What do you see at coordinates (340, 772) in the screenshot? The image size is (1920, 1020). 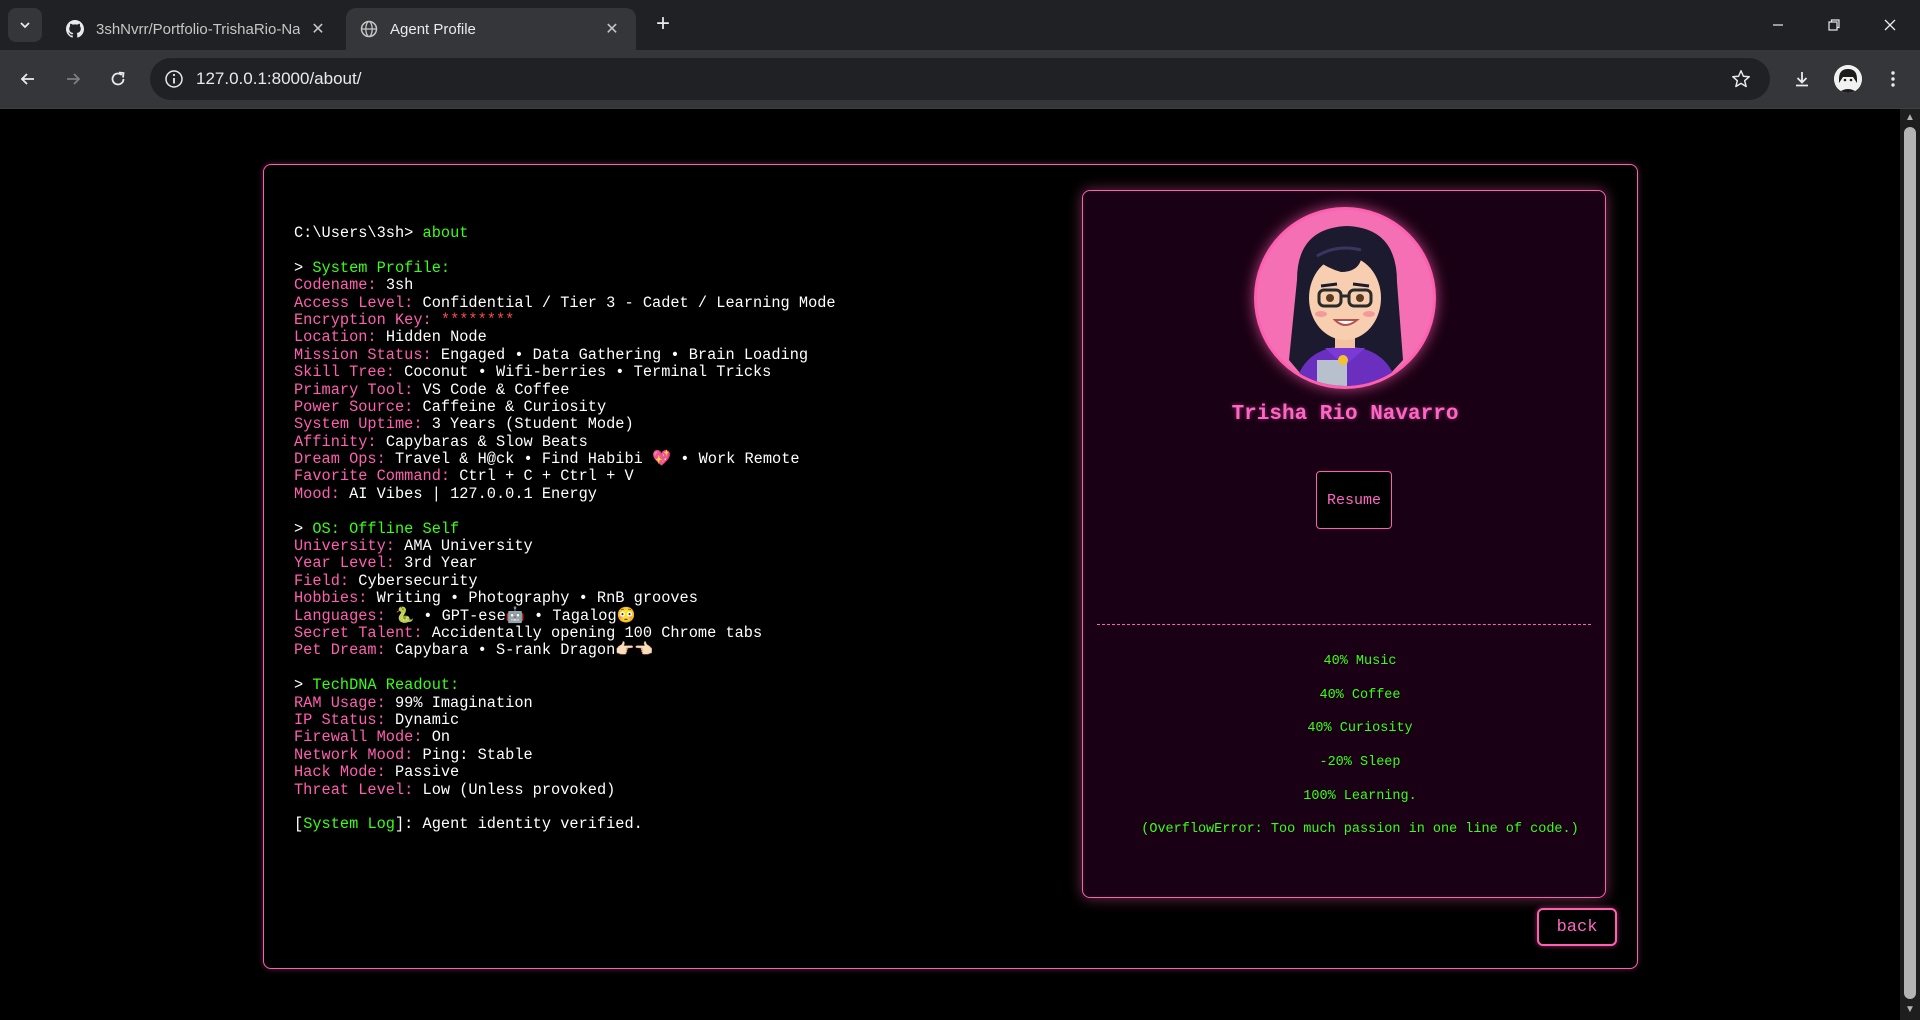 I see `row-key: Hack Mode:` at bounding box center [340, 772].